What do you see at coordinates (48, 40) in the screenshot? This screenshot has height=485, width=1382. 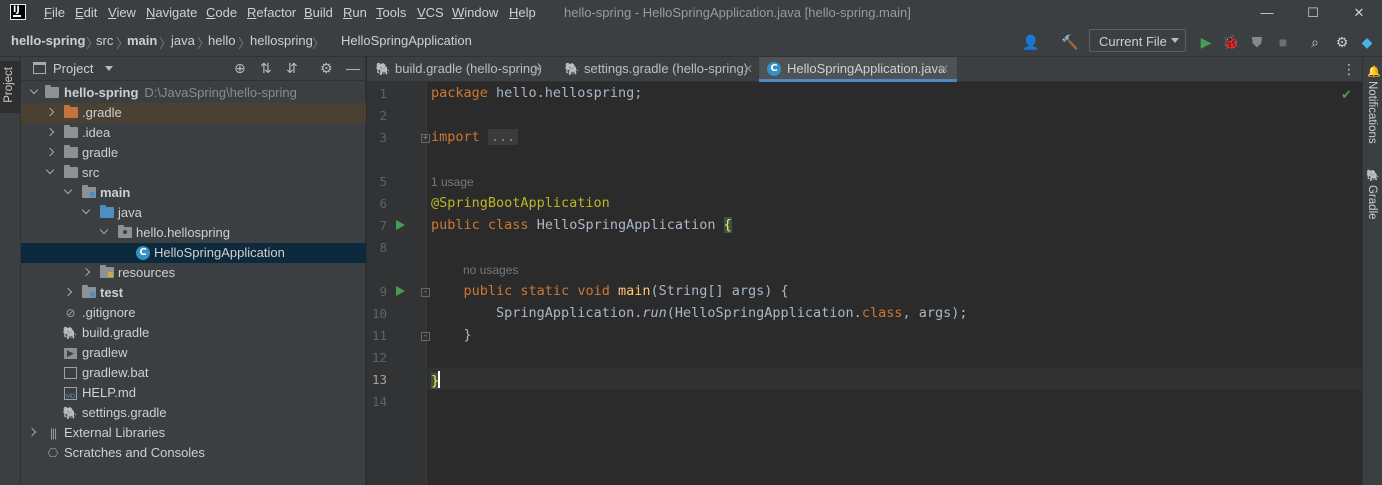 I see `breadcrumb-project: hello-spring` at bounding box center [48, 40].